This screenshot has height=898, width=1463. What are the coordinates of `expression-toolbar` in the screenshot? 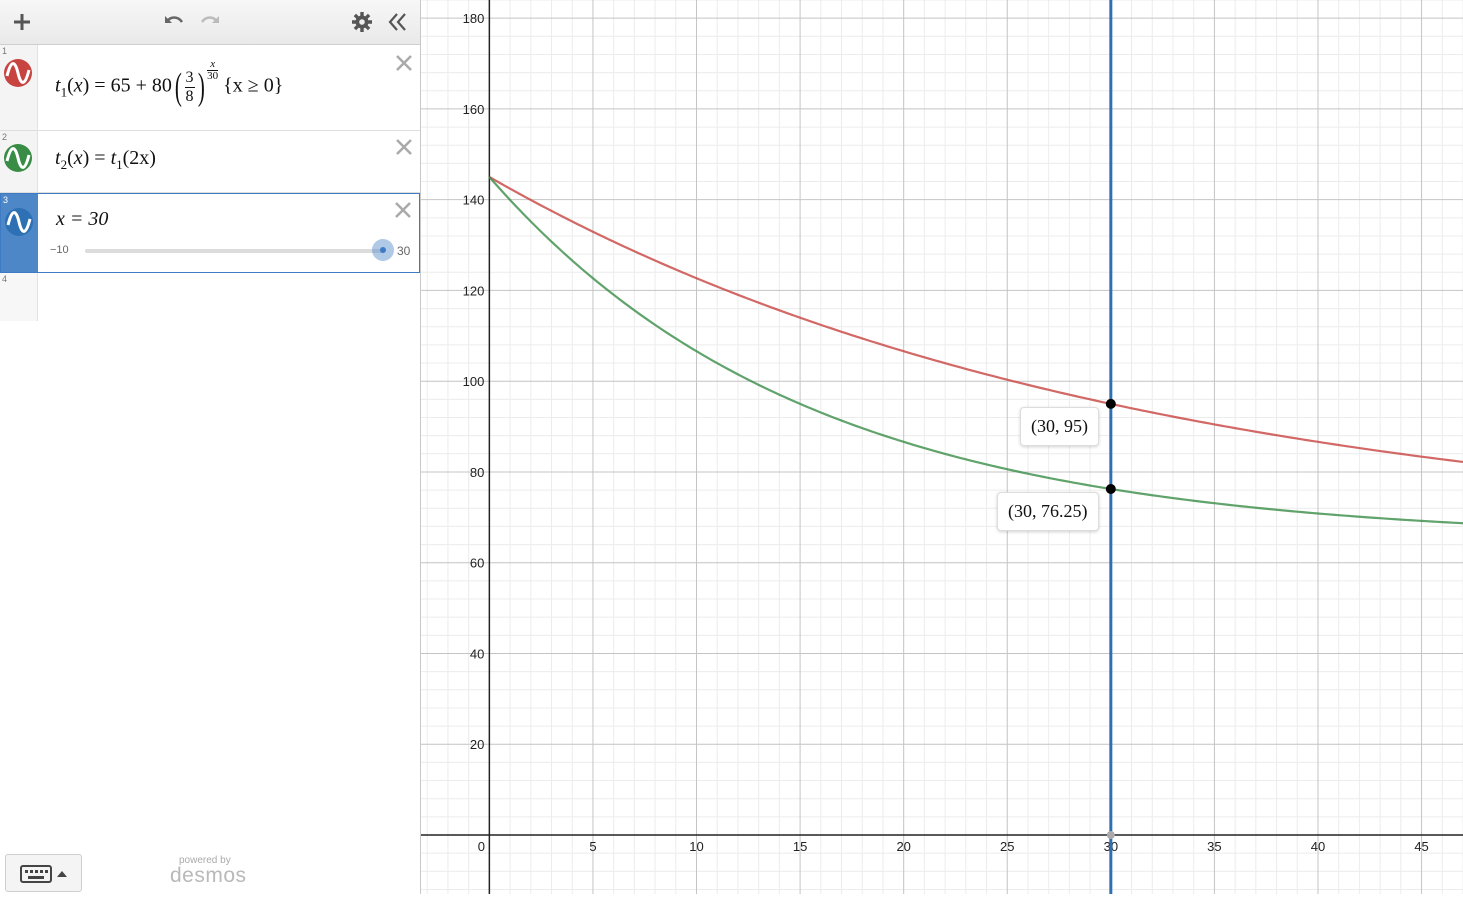 It's located at (210, 22).